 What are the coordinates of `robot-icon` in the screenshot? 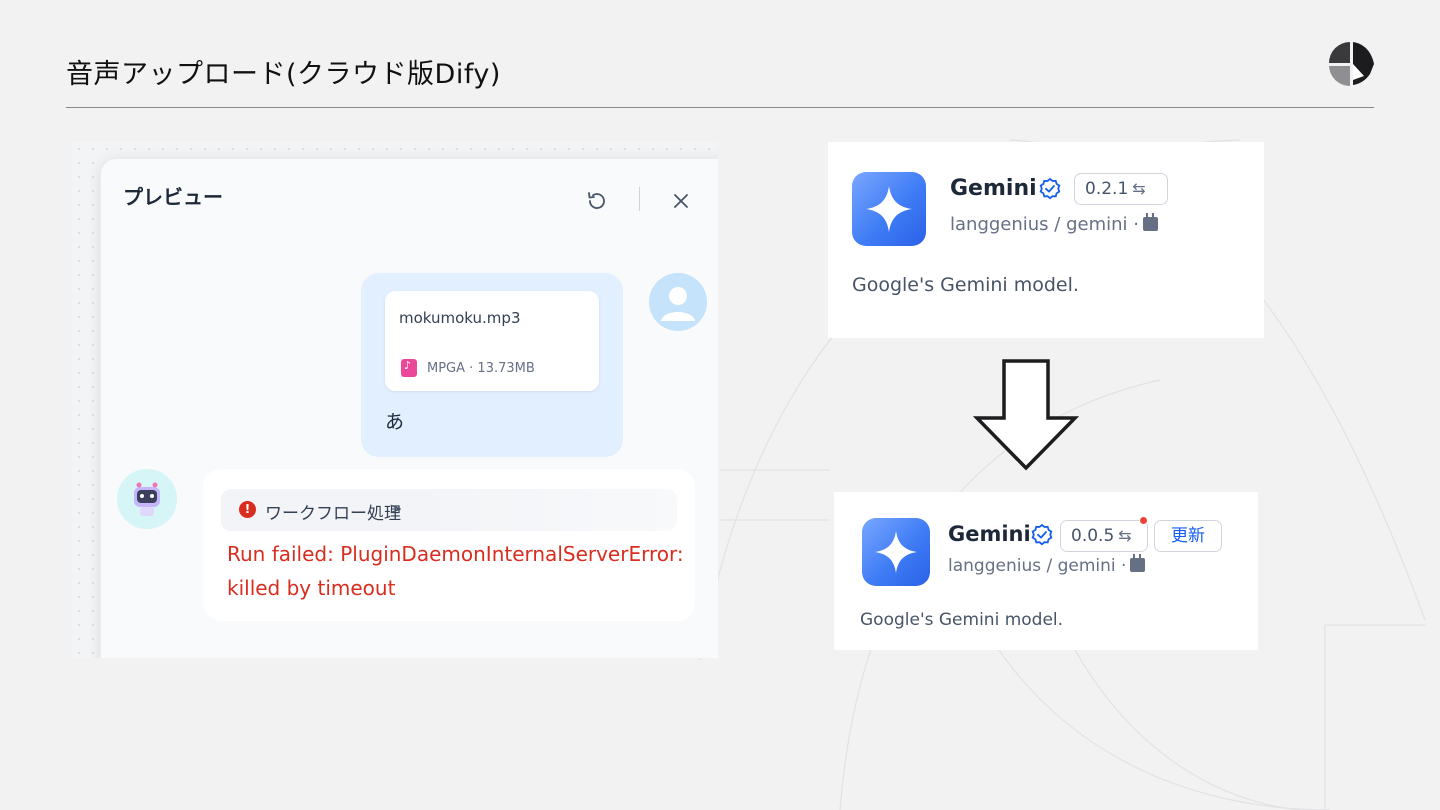 It's located at (147, 499).